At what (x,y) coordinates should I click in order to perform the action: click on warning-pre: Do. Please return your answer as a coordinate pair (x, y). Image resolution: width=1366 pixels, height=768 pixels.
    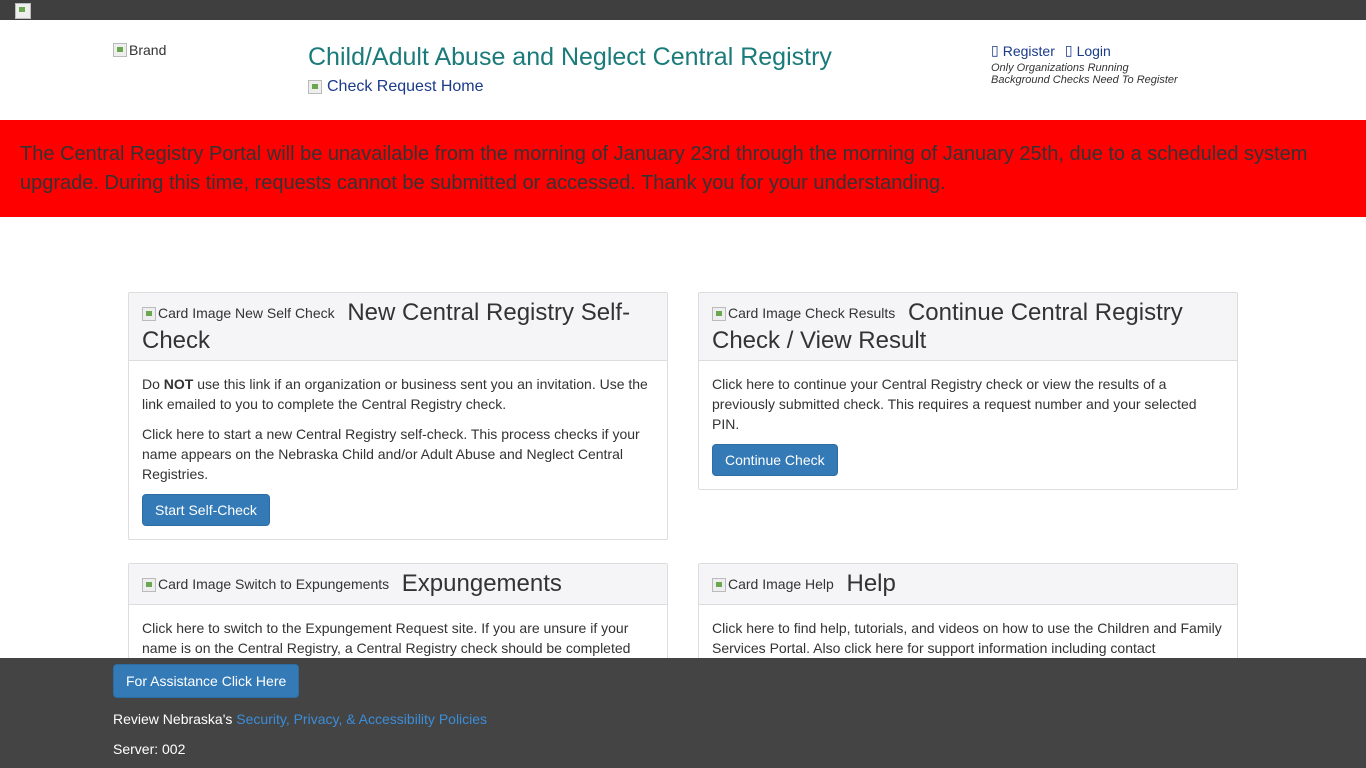
    Looking at the image, I should click on (153, 384).